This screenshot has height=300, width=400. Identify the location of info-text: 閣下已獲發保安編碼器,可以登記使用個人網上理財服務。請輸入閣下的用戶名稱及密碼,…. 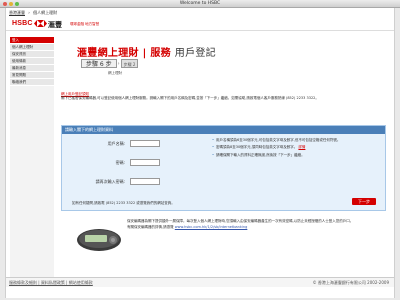
(190, 98).